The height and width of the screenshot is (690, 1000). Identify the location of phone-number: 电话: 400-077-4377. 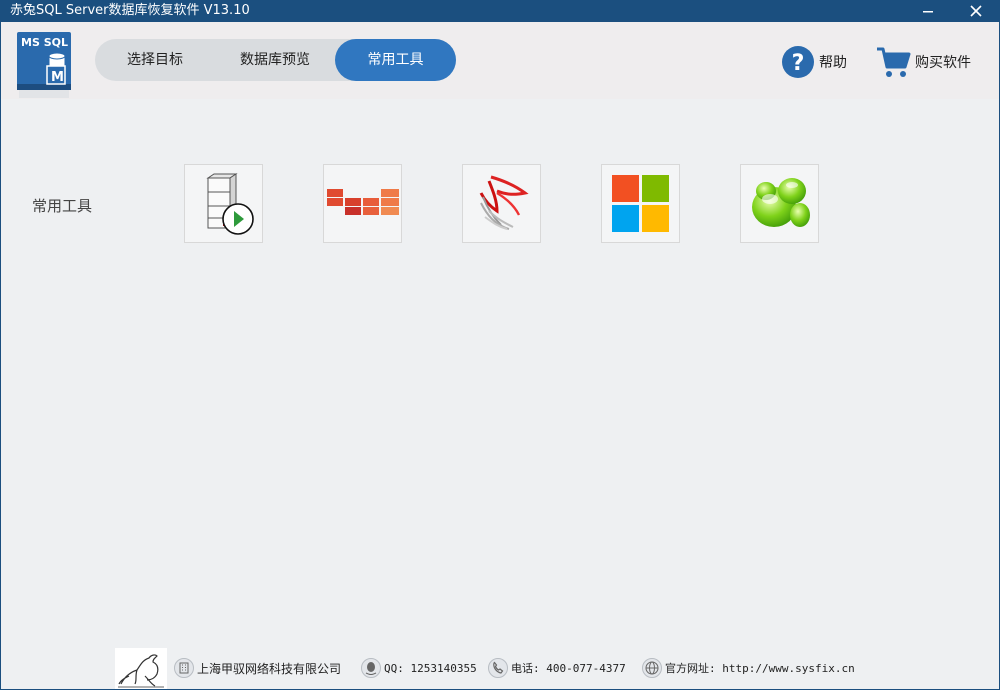
(568, 668).